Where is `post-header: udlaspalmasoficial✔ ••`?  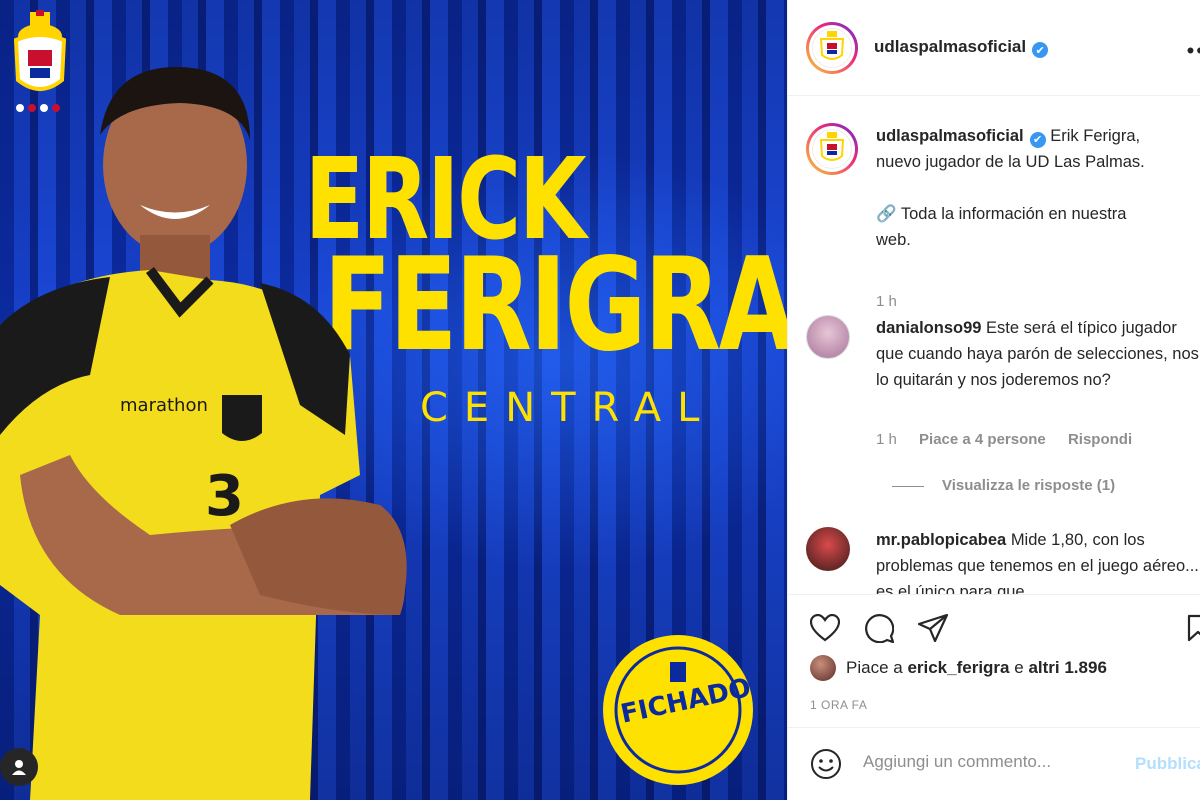
post-header: udlaspalmasoficial✔ •• is located at coordinates (994, 48).